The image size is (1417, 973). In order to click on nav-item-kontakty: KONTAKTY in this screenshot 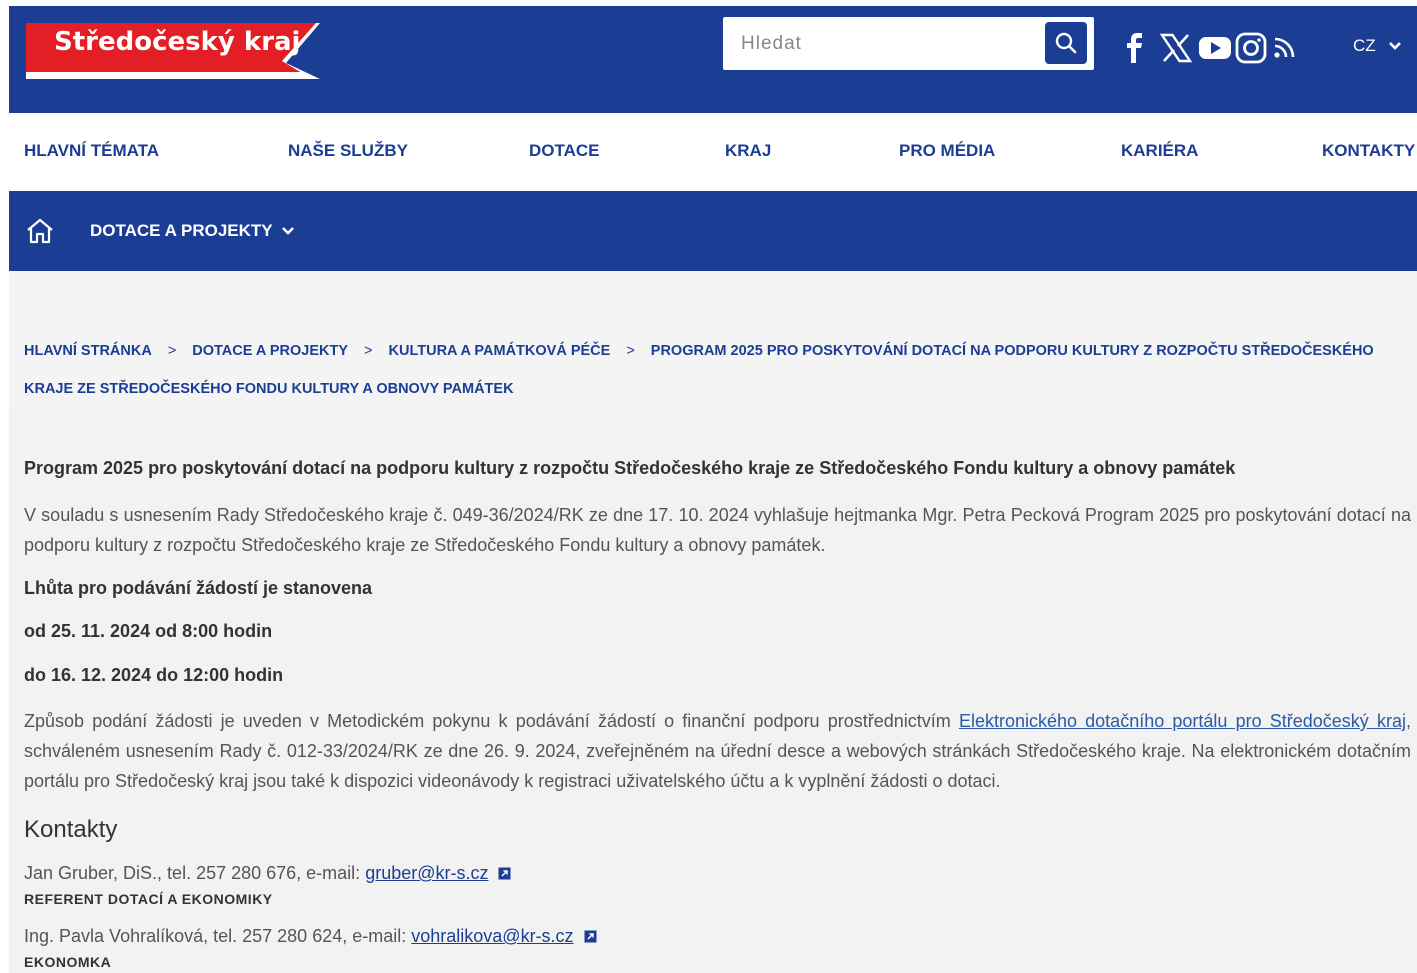, I will do `click(1368, 151)`.